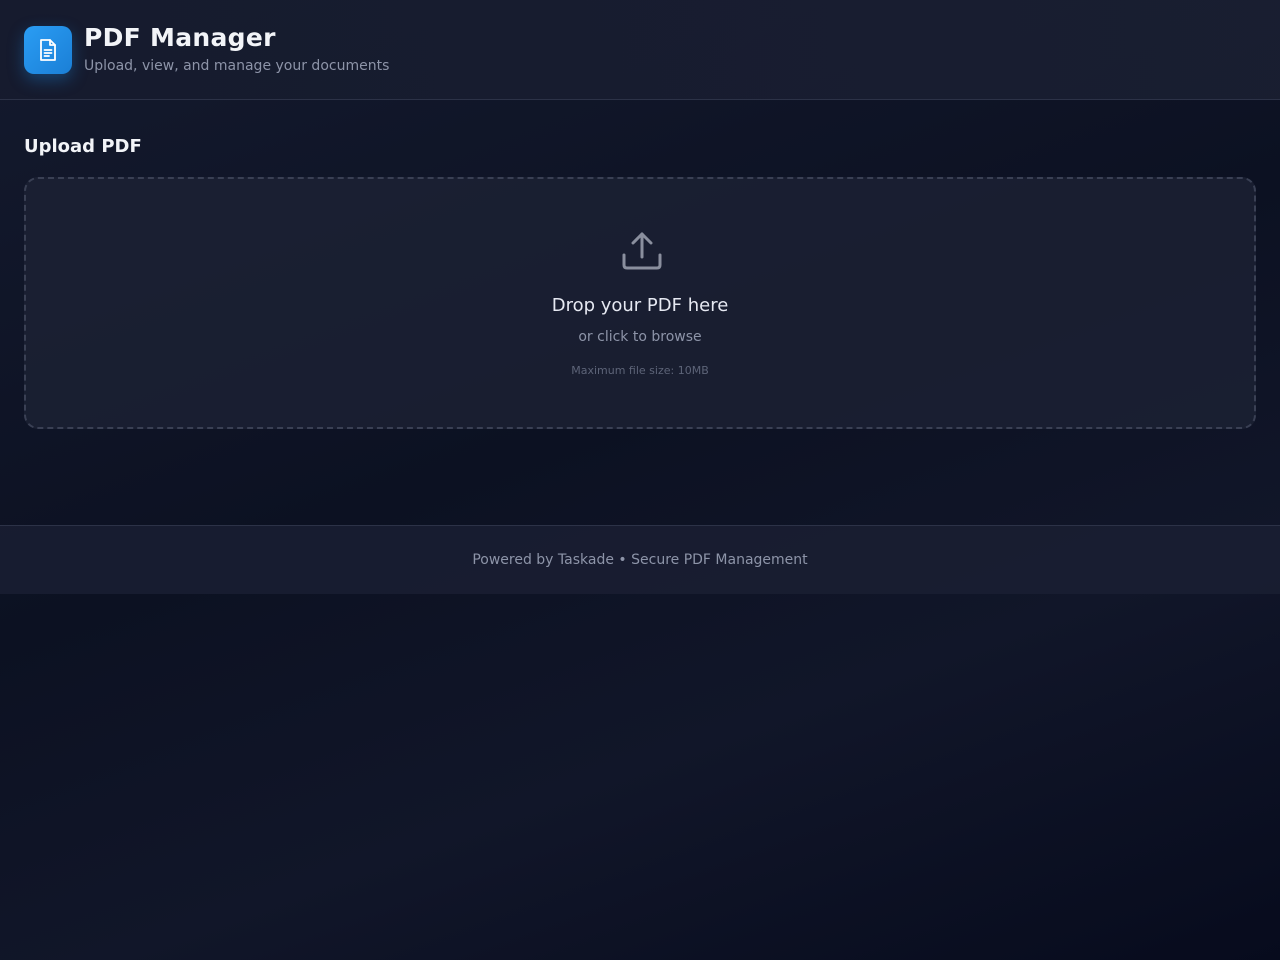 This screenshot has height=960, width=1280. I want to click on upload-icon, so click(642, 251).